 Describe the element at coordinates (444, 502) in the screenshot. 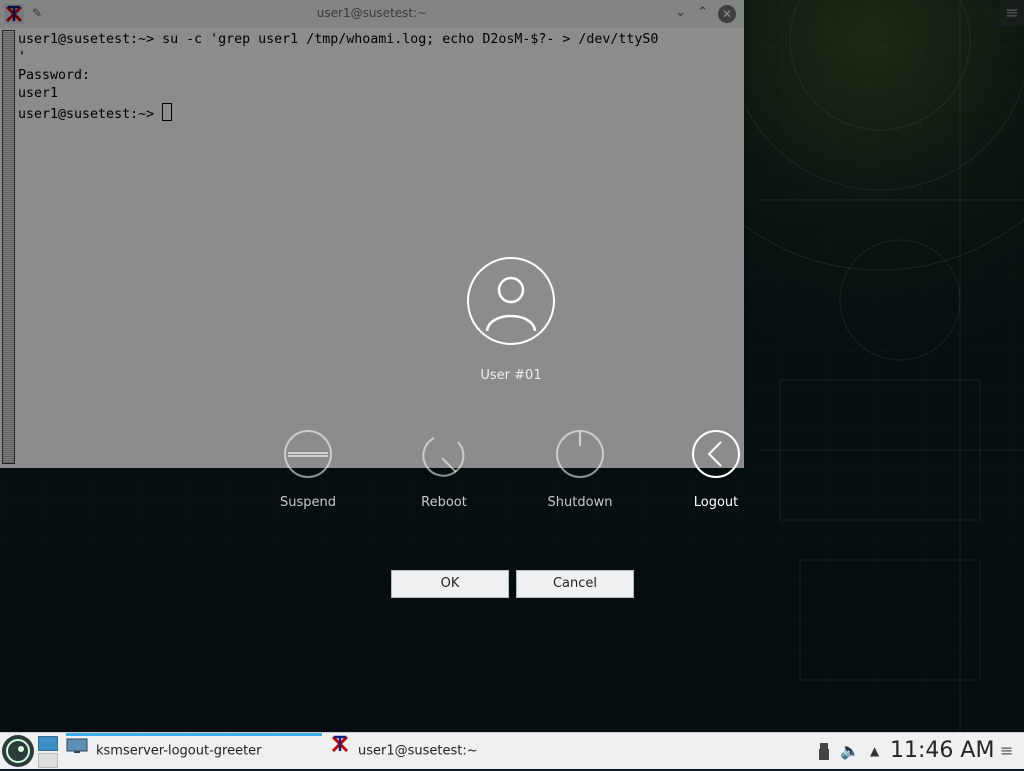

I see `reboot-label: Reboot` at that location.